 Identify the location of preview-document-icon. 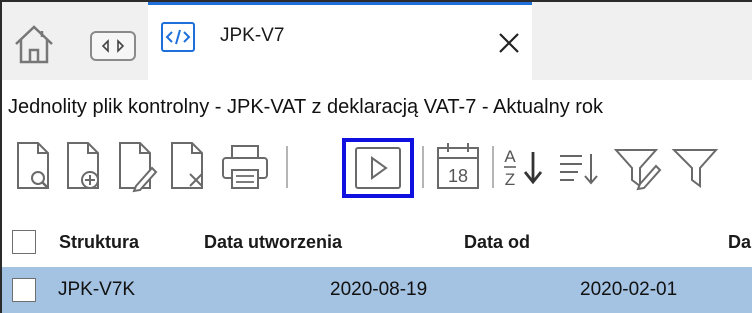
(34, 167).